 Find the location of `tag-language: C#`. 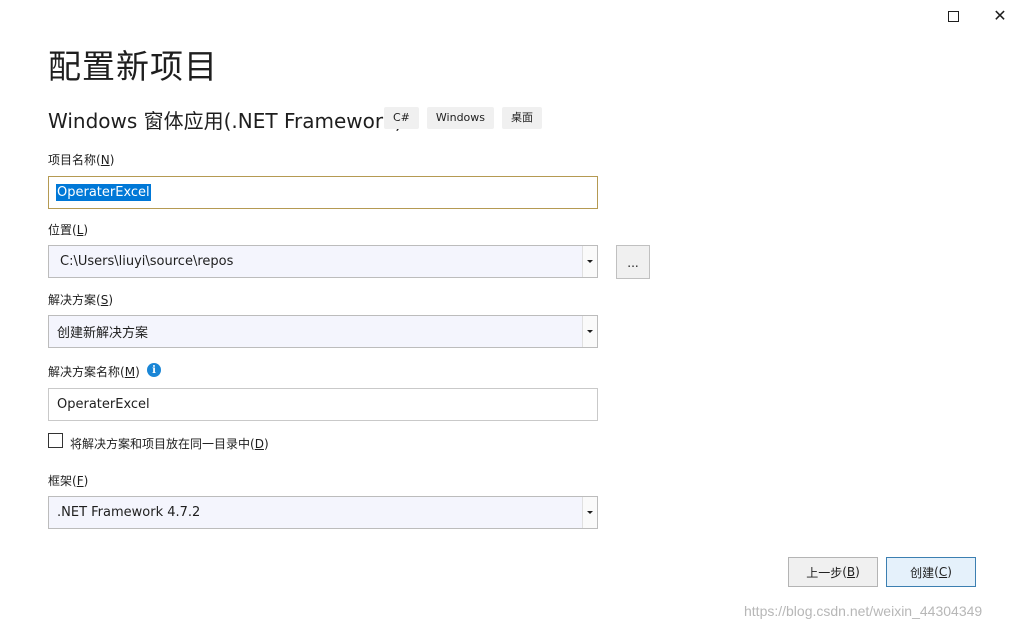

tag-language: C# is located at coordinates (401, 118).